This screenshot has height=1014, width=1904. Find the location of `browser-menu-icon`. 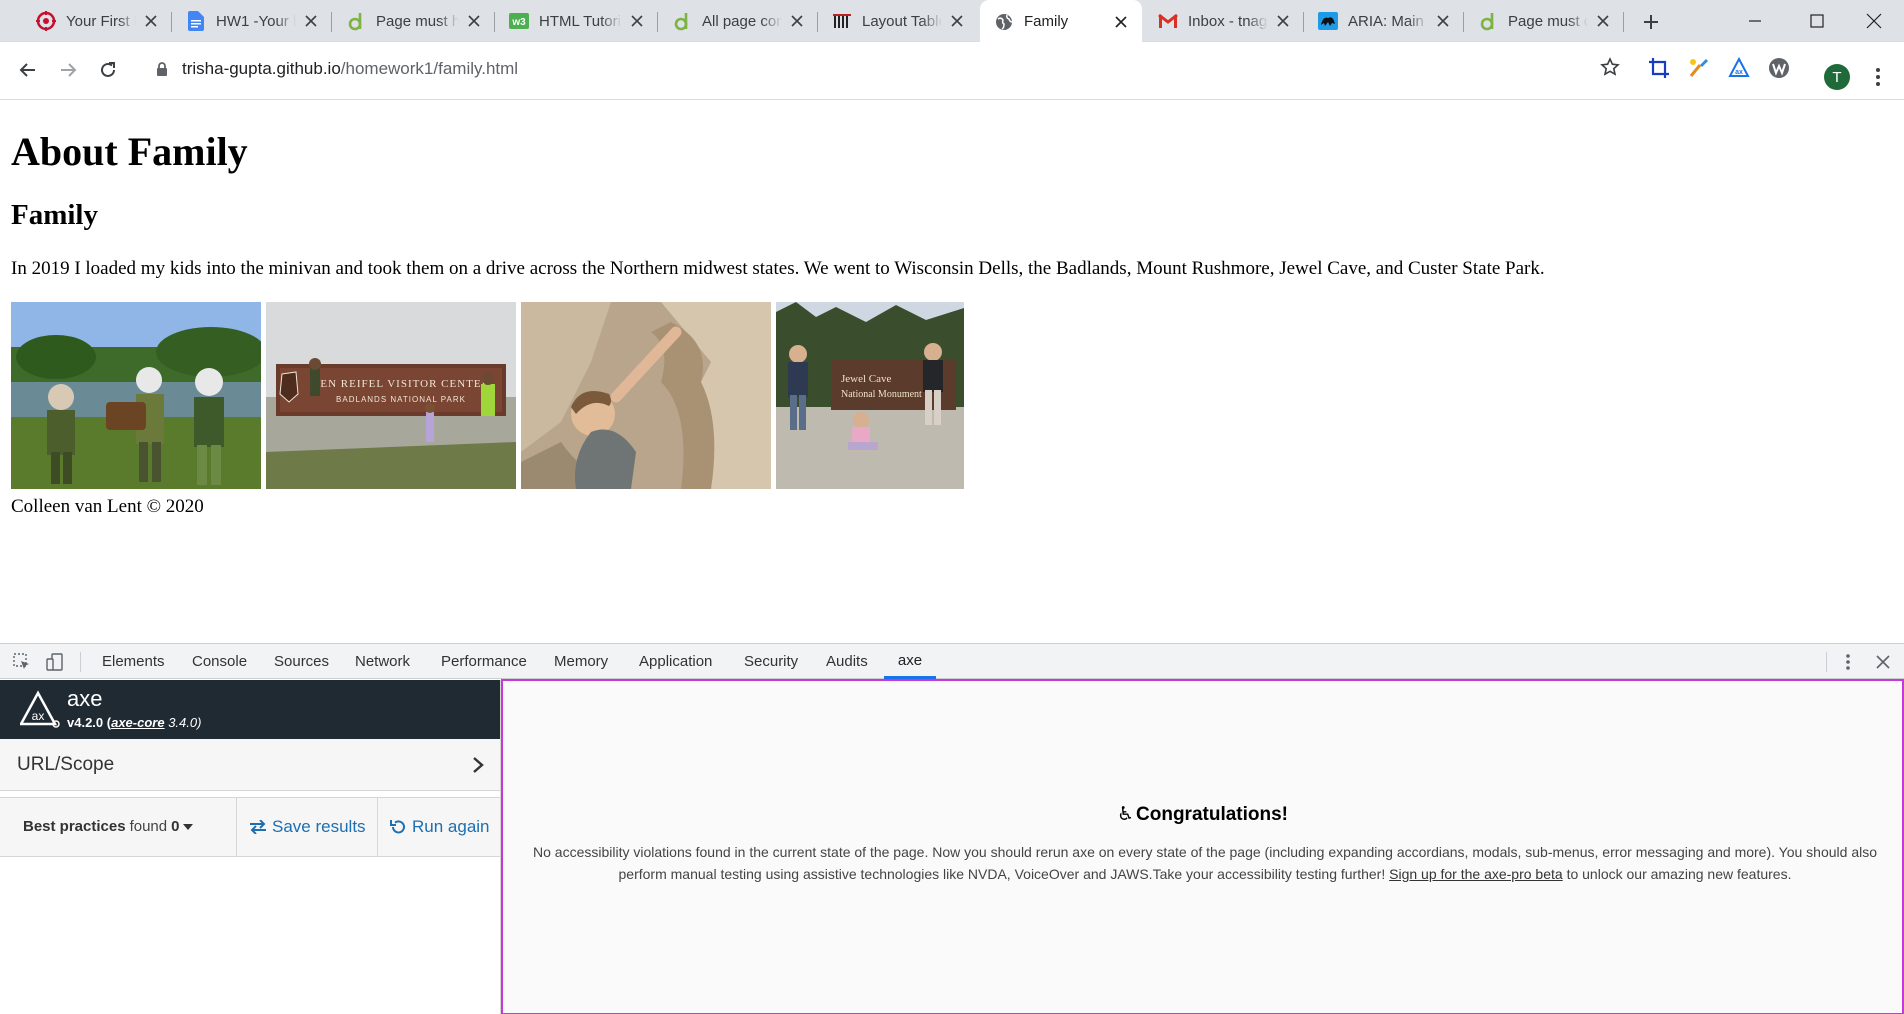

browser-menu-icon is located at coordinates (1878, 77).